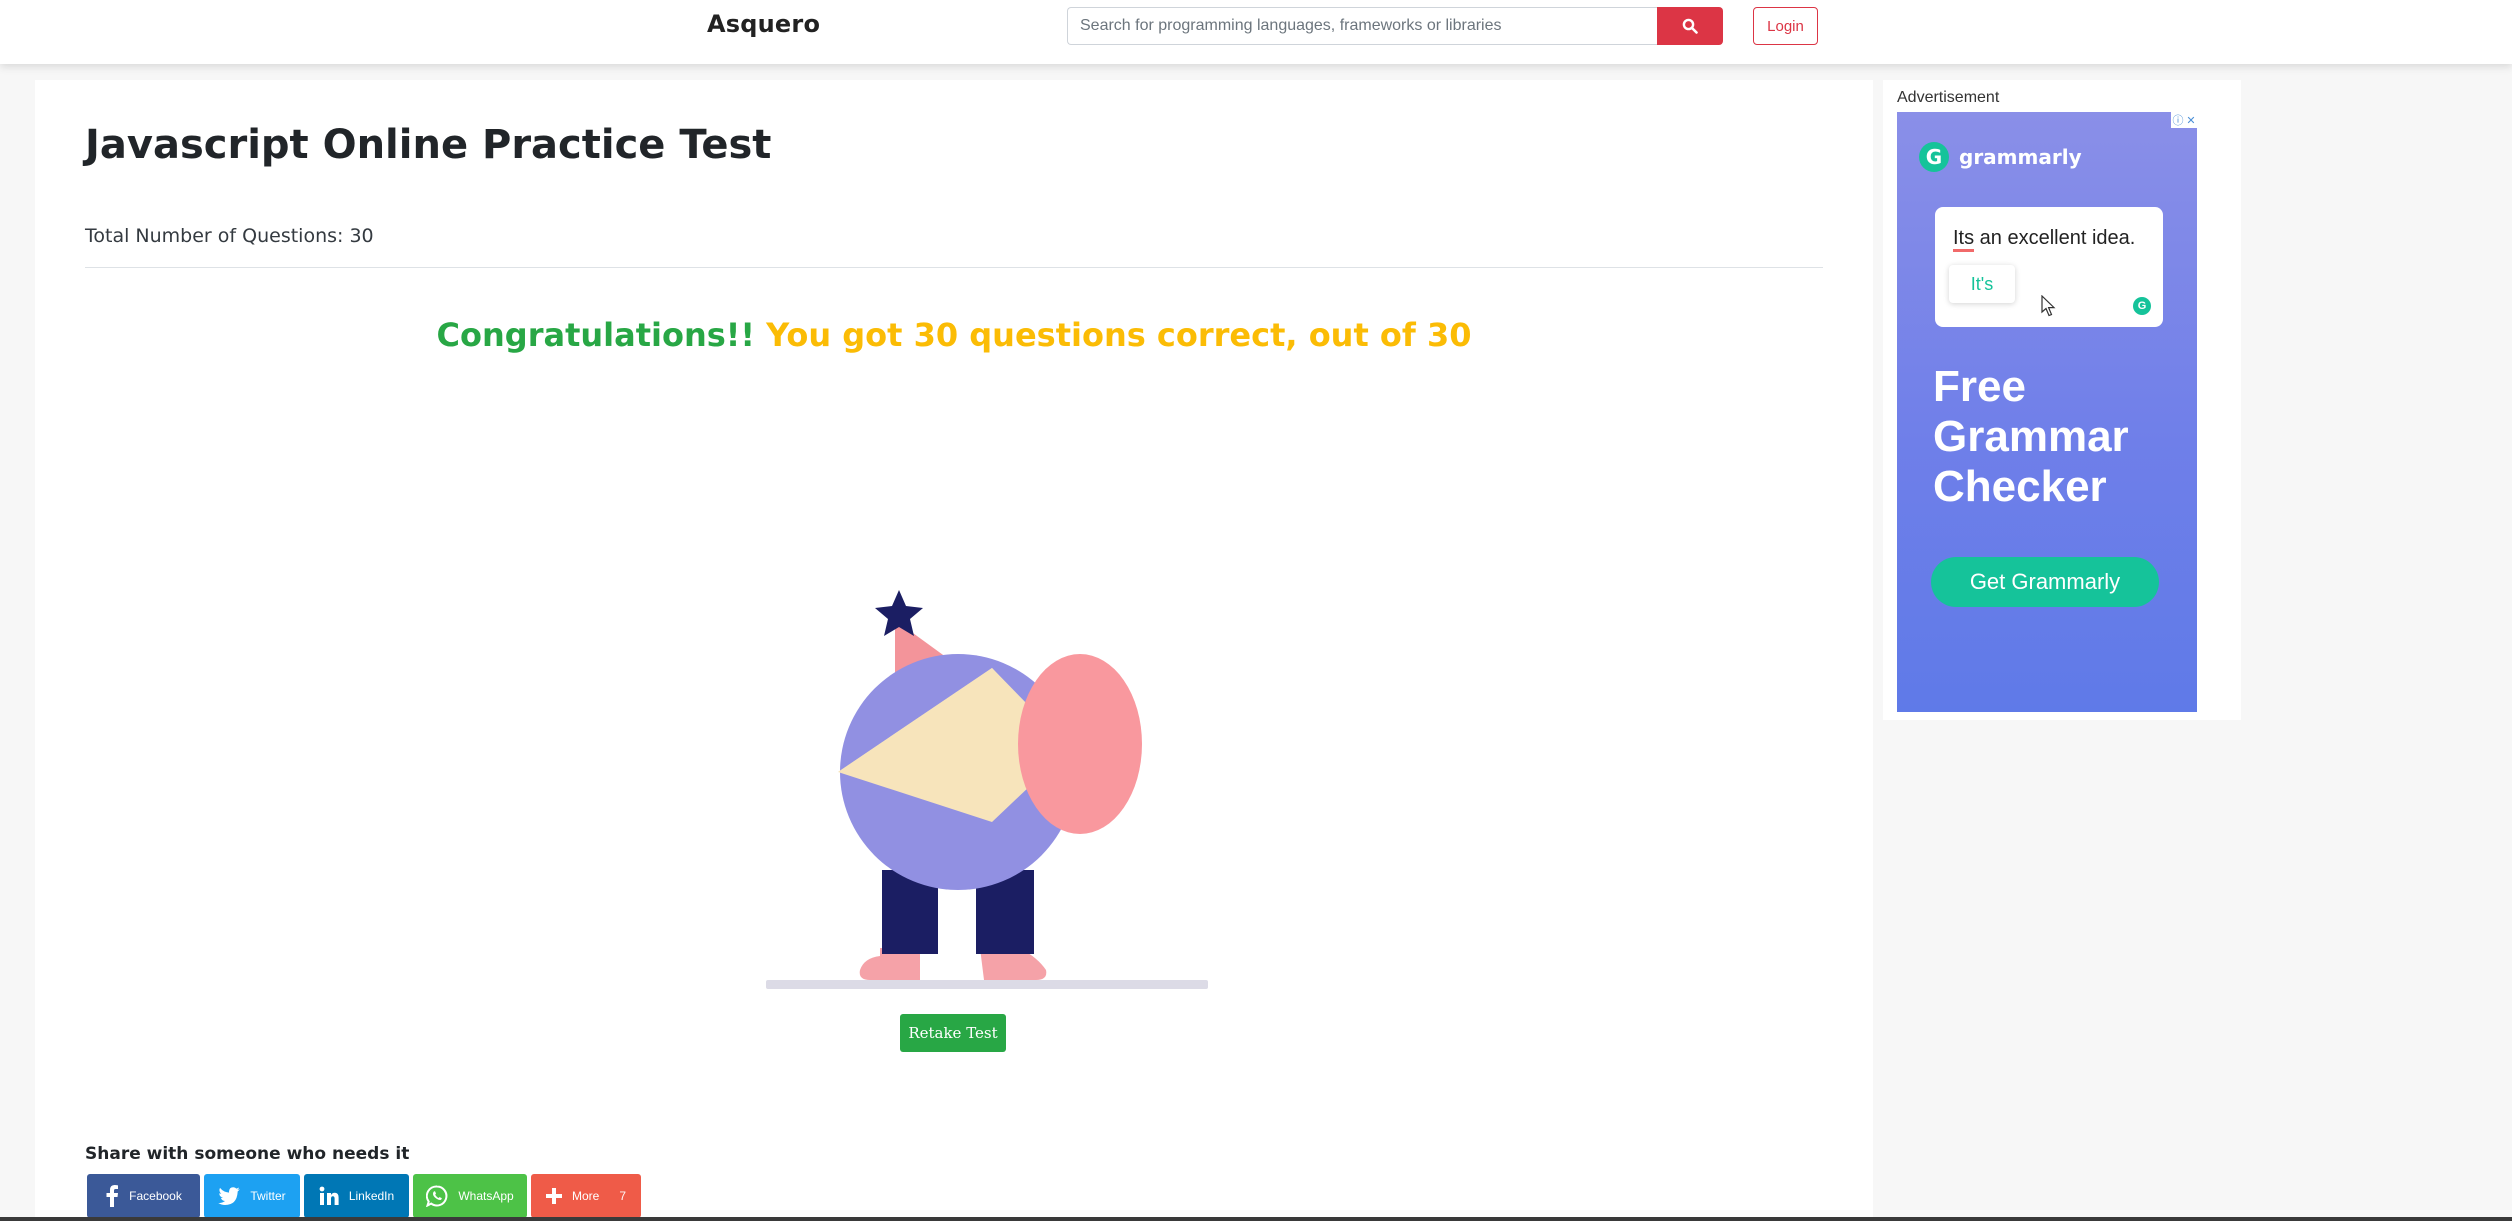 Image resolution: width=2512 pixels, height=1221 pixels. Describe the element at coordinates (229, 1196) in the screenshot. I see `twitter-icon` at that location.